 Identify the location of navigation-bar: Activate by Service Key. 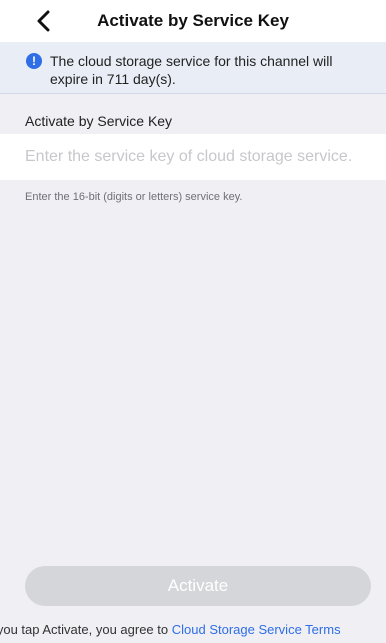
(193, 21).